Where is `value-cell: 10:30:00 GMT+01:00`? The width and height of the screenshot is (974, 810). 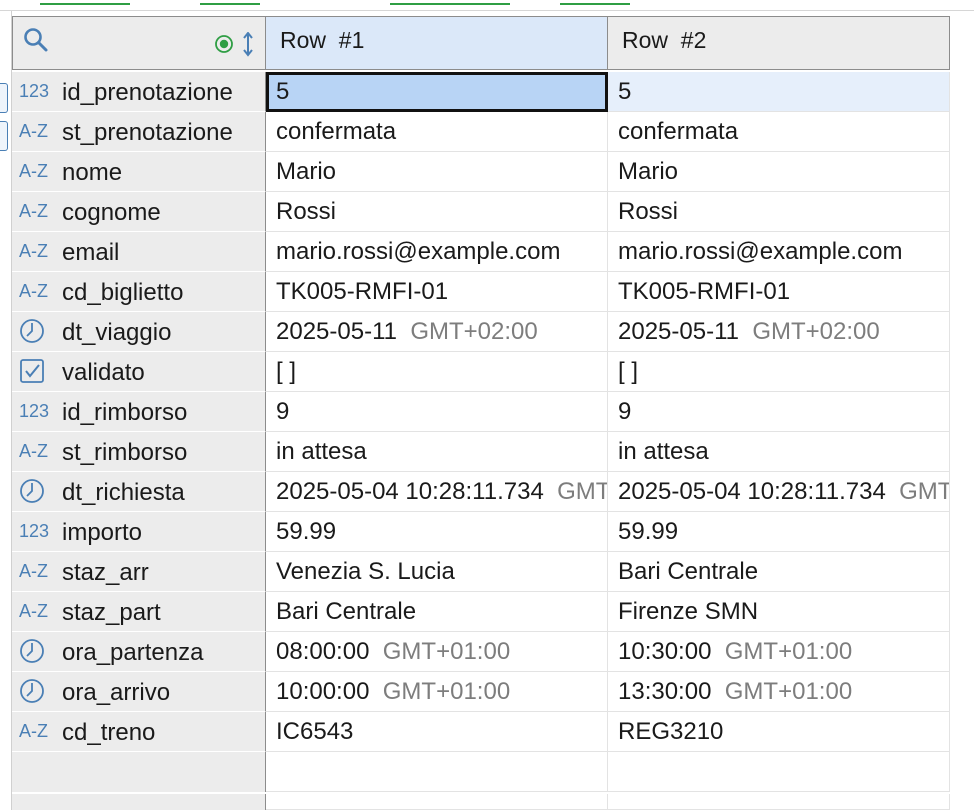 value-cell: 10:30:00 GMT+01:00 is located at coordinates (779, 652).